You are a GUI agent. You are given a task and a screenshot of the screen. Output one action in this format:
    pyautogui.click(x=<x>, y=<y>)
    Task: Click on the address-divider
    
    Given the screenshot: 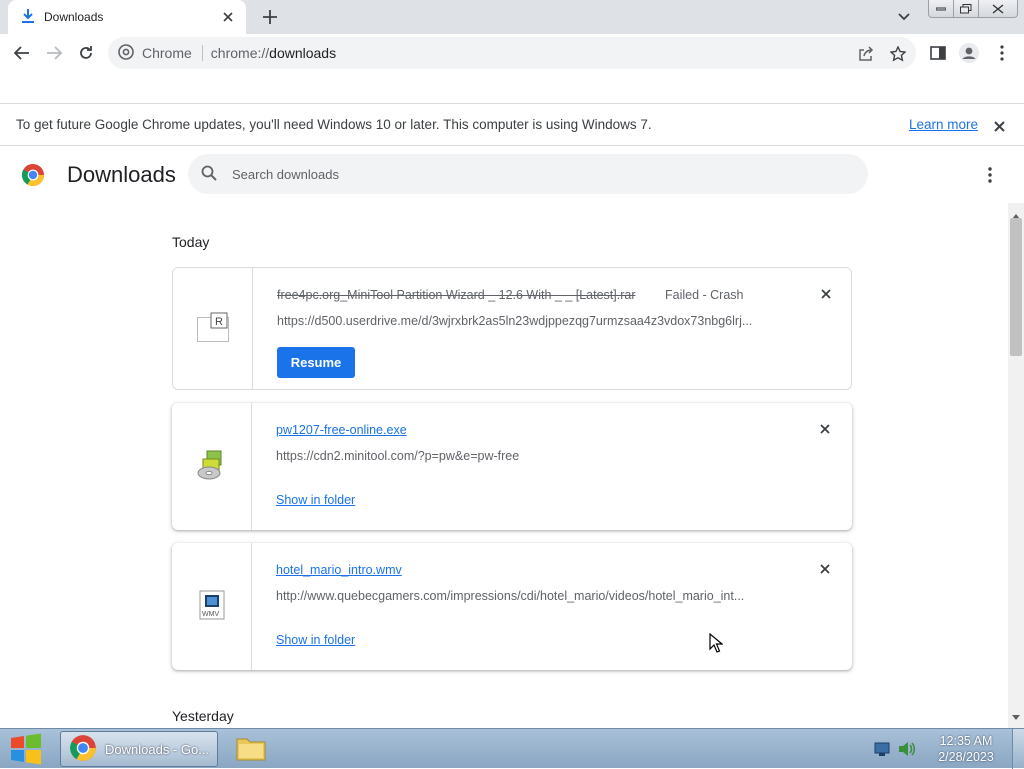 What is the action you would take?
    pyautogui.click(x=202, y=53)
    